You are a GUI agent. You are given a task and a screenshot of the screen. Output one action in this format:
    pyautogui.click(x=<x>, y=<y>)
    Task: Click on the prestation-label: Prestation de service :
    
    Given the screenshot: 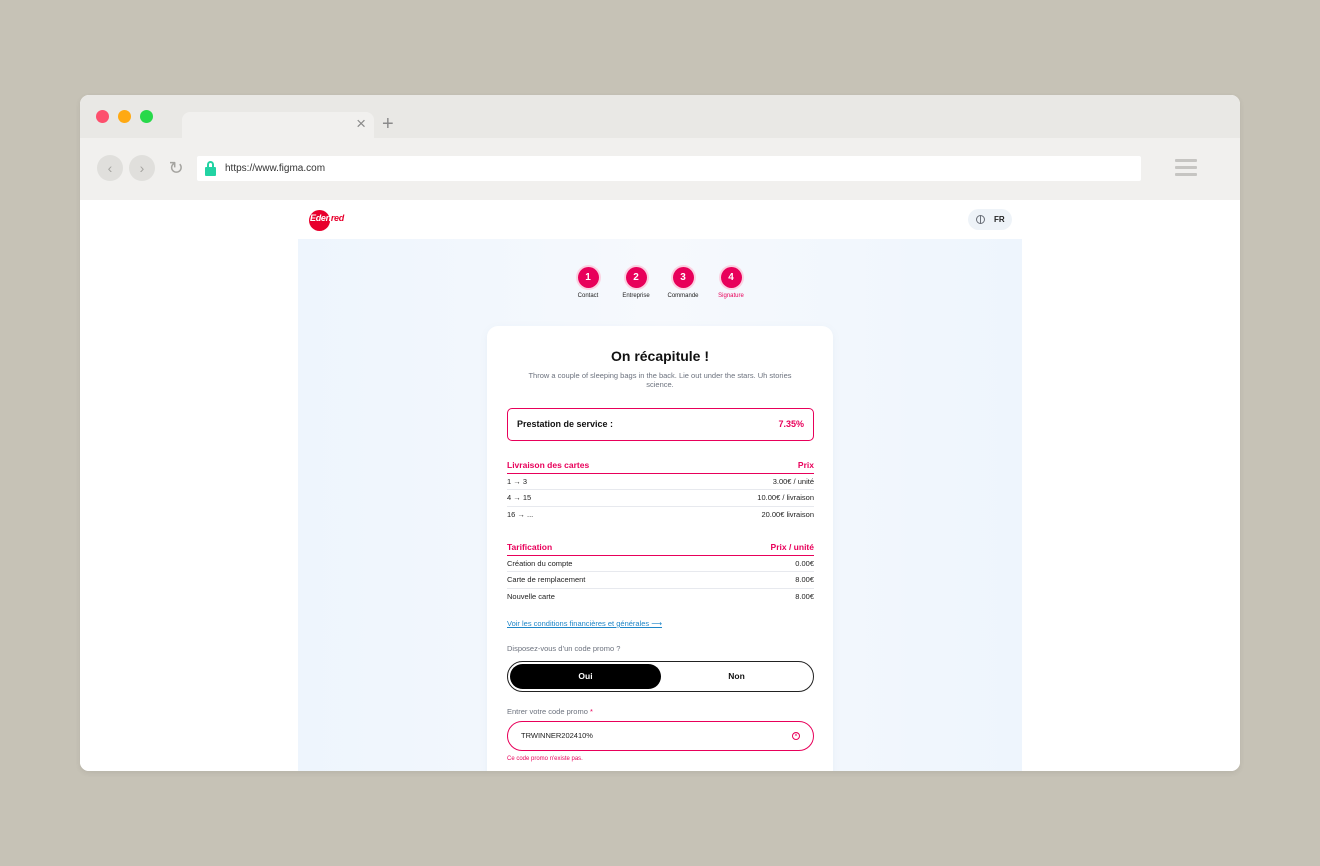 What is the action you would take?
    pyautogui.click(x=565, y=424)
    